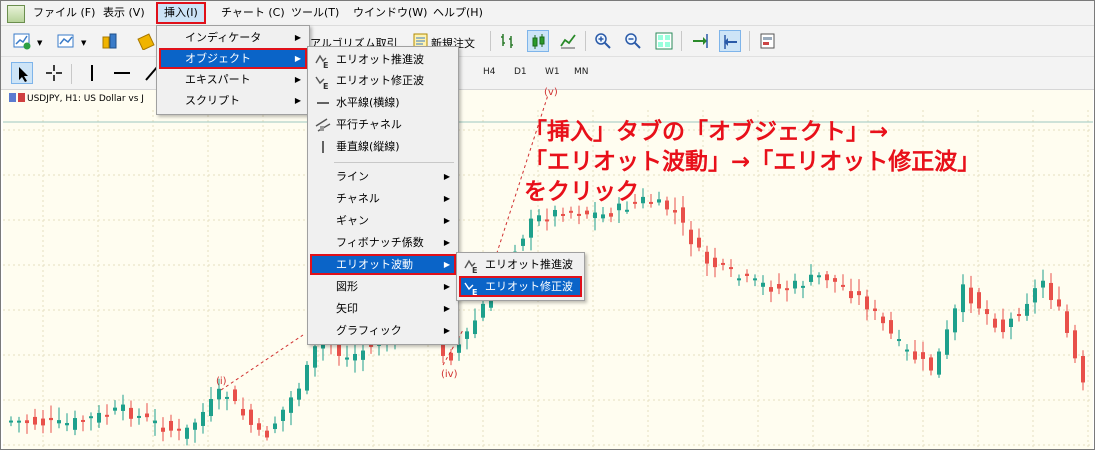 The width and height of the screenshot is (1095, 450). I want to click on terminal-icon, so click(146, 41).